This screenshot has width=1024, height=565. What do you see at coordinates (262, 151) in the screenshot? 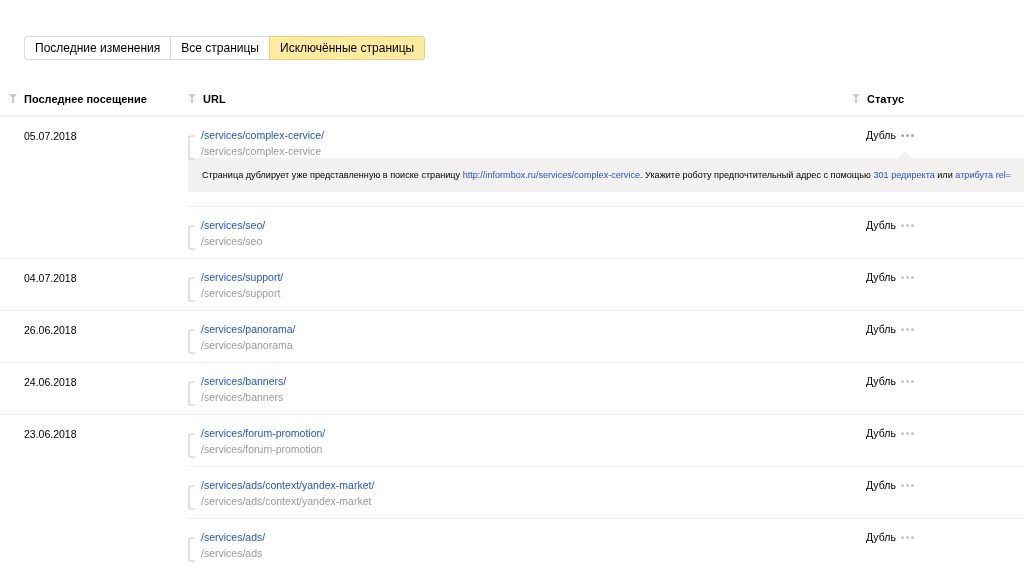
I see `page-path: /services/complex-cervice` at bounding box center [262, 151].